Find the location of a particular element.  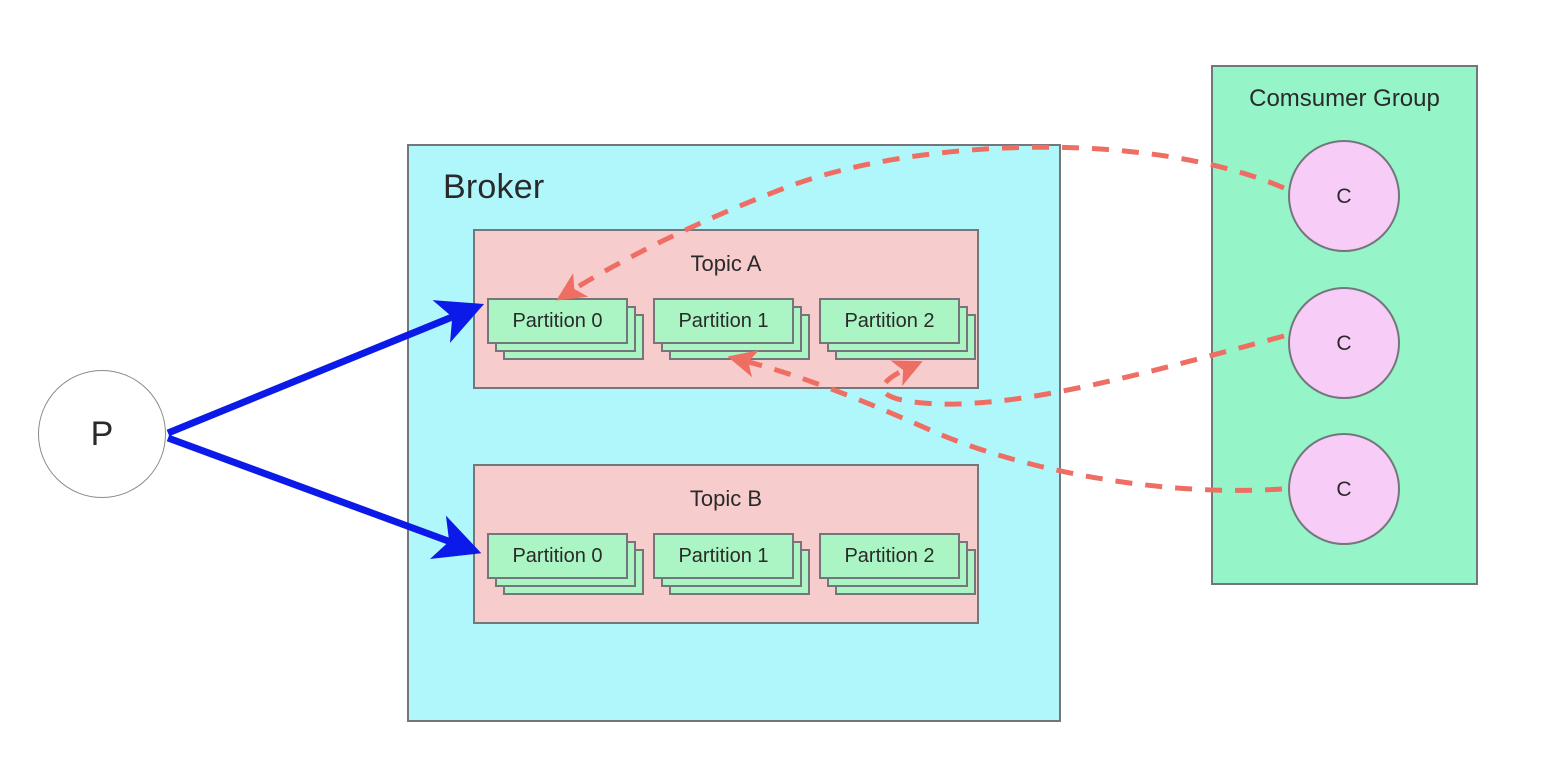

produce-edge-topic-a is located at coordinates (325, 368).